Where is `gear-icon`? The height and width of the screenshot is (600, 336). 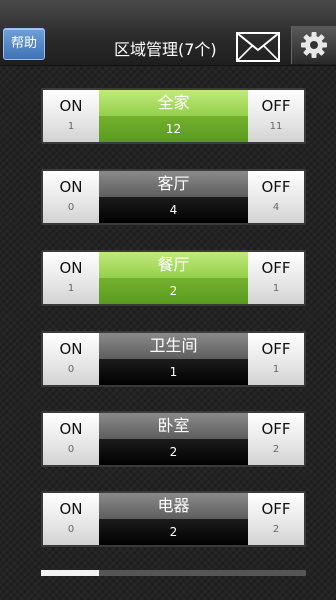 gear-icon is located at coordinates (314, 45).